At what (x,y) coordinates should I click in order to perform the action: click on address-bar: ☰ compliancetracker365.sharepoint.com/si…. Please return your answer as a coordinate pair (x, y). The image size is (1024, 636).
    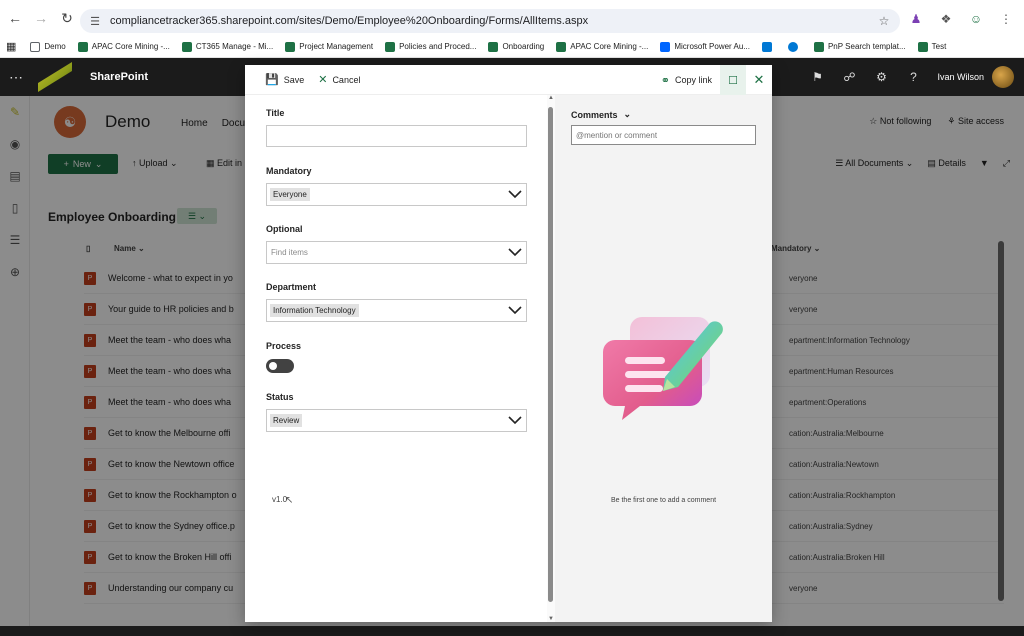
    Looking at the image, I should click on (490, 21).